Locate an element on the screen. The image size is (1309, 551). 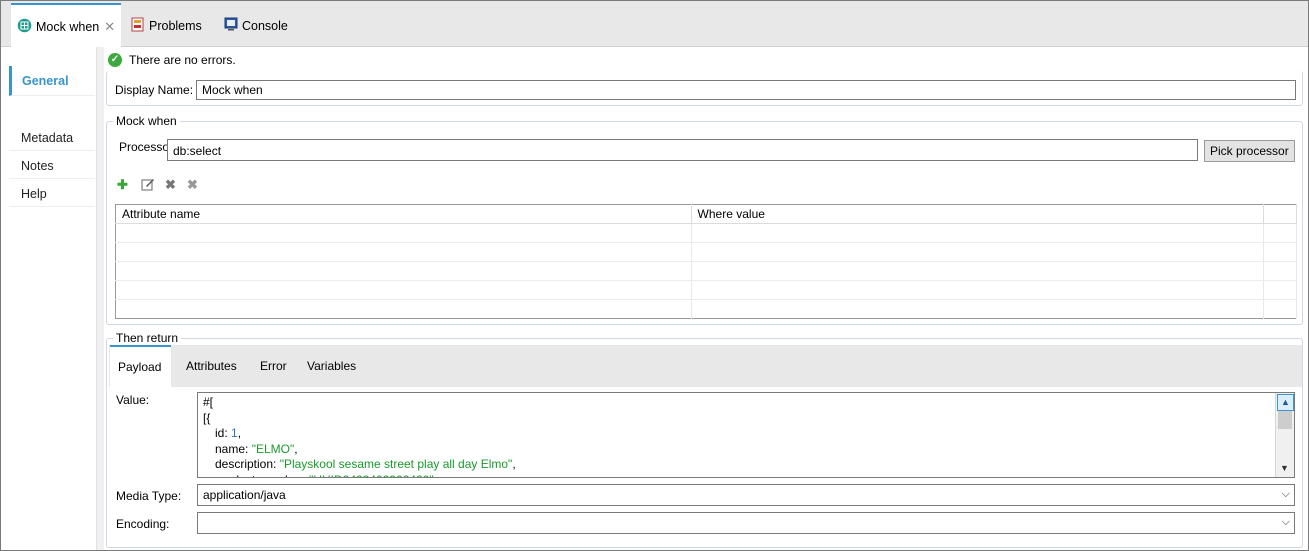
sidebar-item-help: Help is located at coordinates (52, 194).